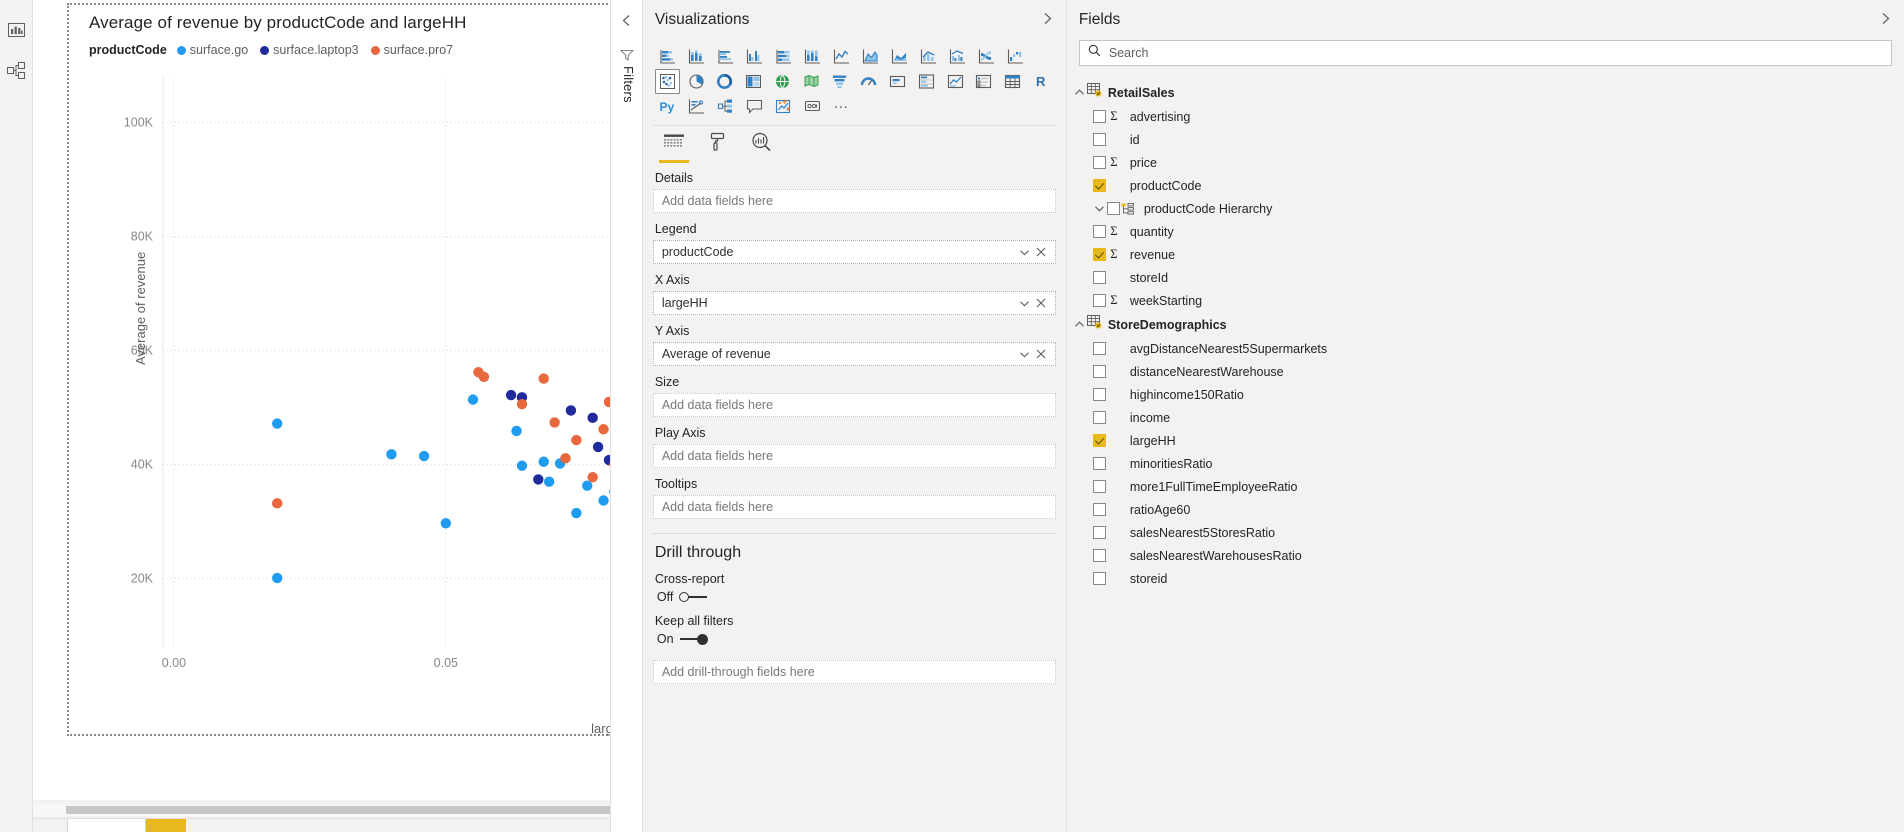 The height and width of the screenshot is (832, 1904). I want to click on field-item-avgdistancenearest5supermarkets: ΣavgDistanceNearest5Supermarkets, so click(1485, 348).